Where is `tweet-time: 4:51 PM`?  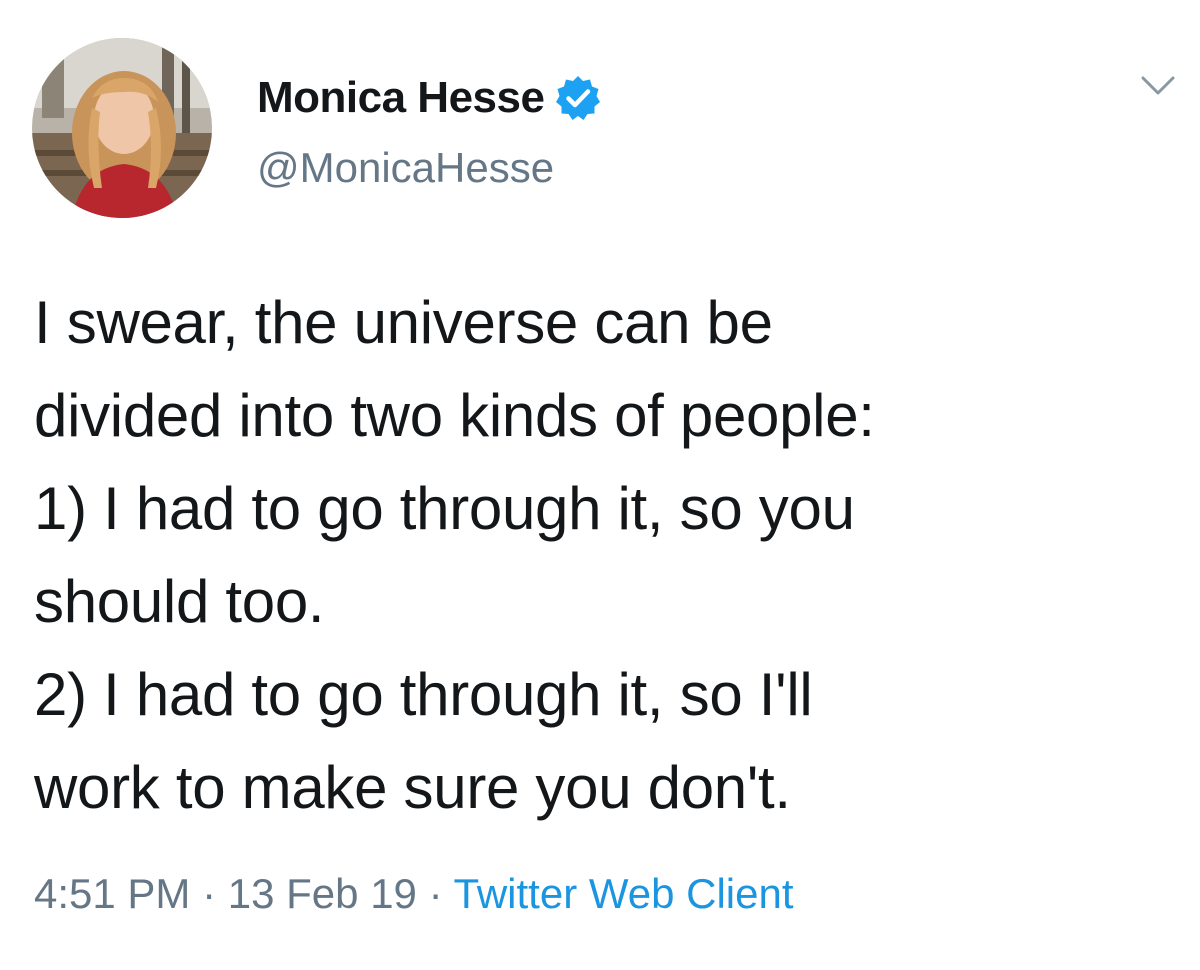 tweet-time: 4:51 PM is located at coordinates (112, 893).